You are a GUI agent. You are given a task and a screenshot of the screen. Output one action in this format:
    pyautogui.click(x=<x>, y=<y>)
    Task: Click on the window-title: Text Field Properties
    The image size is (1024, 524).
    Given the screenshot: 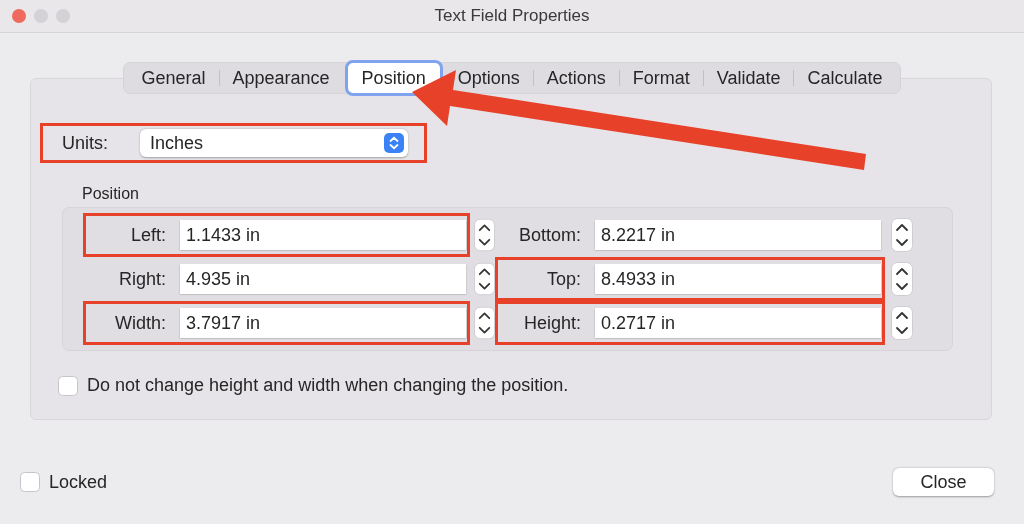 What is the action you would take?
    pyautogui.click(x=512, y=16)
    